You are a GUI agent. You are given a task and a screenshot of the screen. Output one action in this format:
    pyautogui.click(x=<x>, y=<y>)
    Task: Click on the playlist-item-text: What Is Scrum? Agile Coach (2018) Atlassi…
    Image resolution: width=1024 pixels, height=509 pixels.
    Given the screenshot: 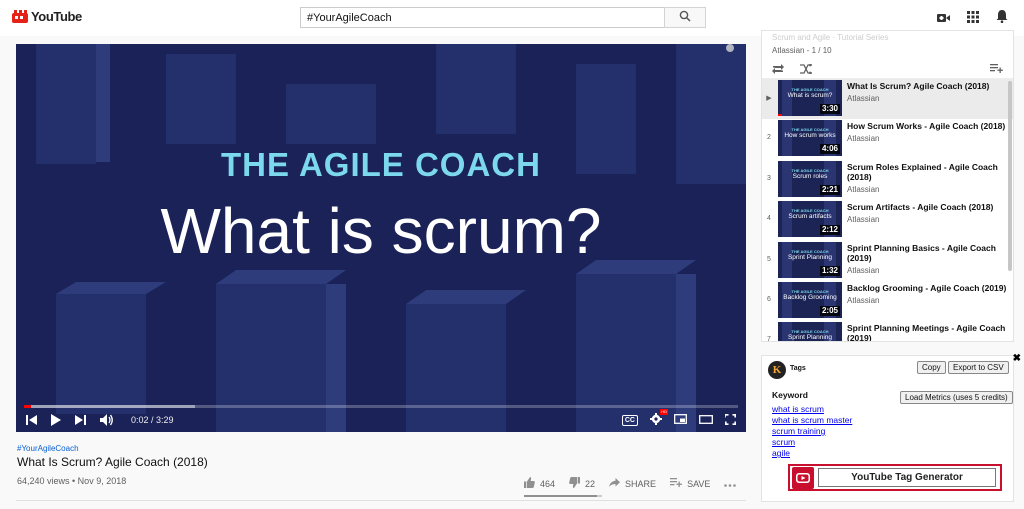 What is the action you would take?
    pyautogui.click(x=927, y=91)
    